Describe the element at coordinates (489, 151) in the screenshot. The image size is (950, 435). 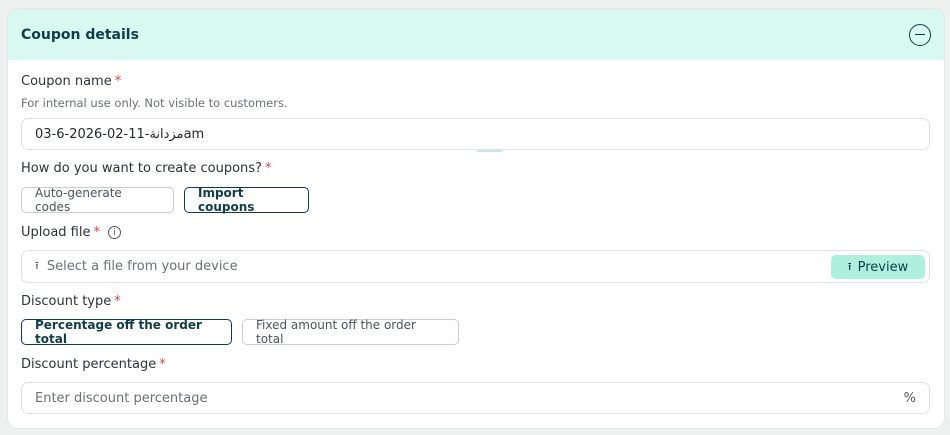
I see `input-focus-mark` at that location.